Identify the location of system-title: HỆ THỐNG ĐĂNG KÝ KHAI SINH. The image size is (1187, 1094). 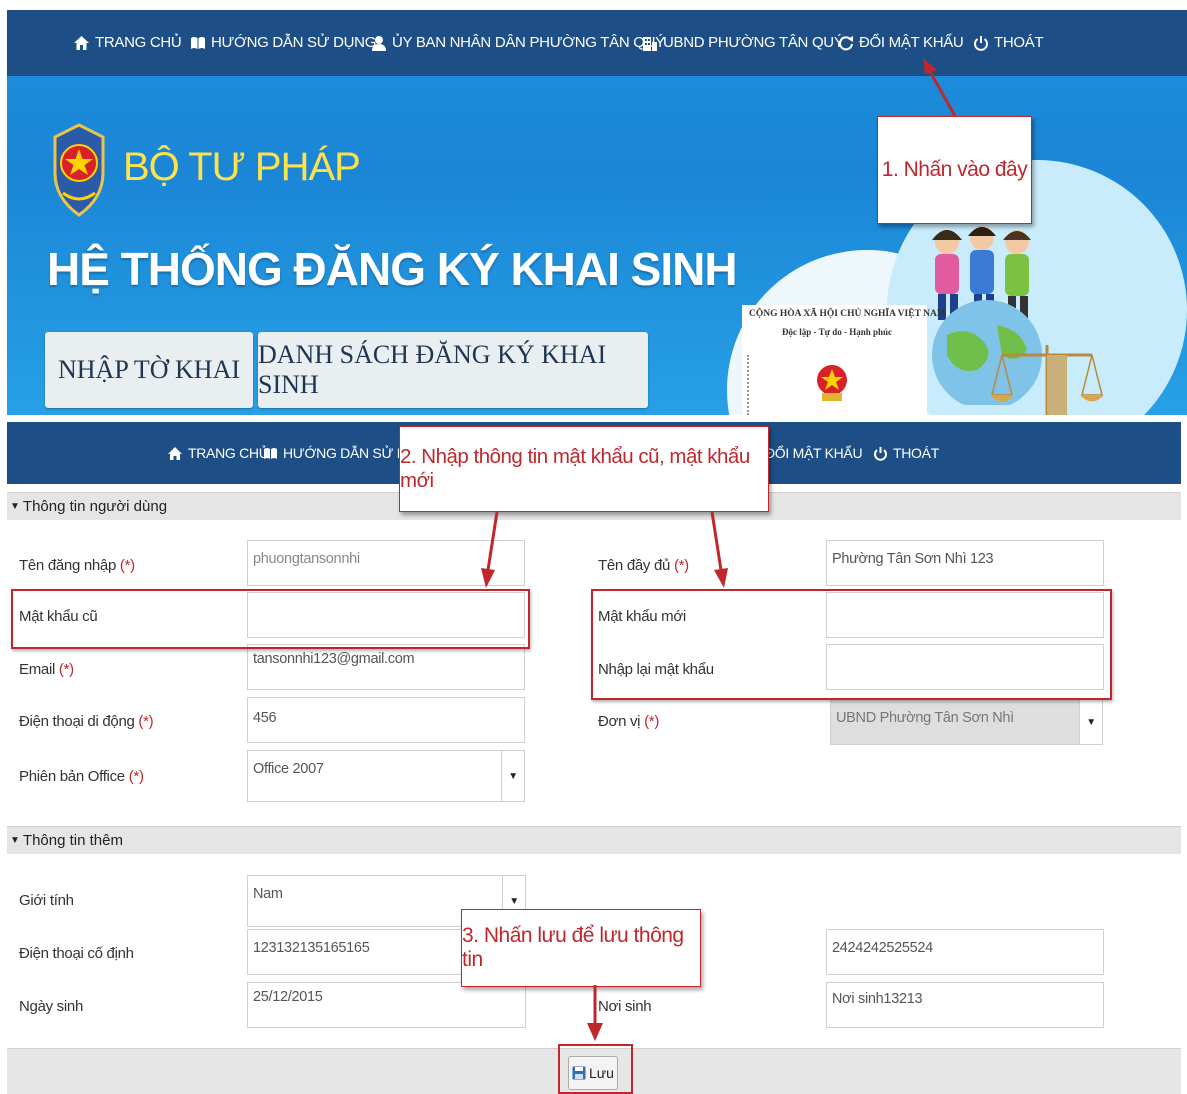
(392, 269).